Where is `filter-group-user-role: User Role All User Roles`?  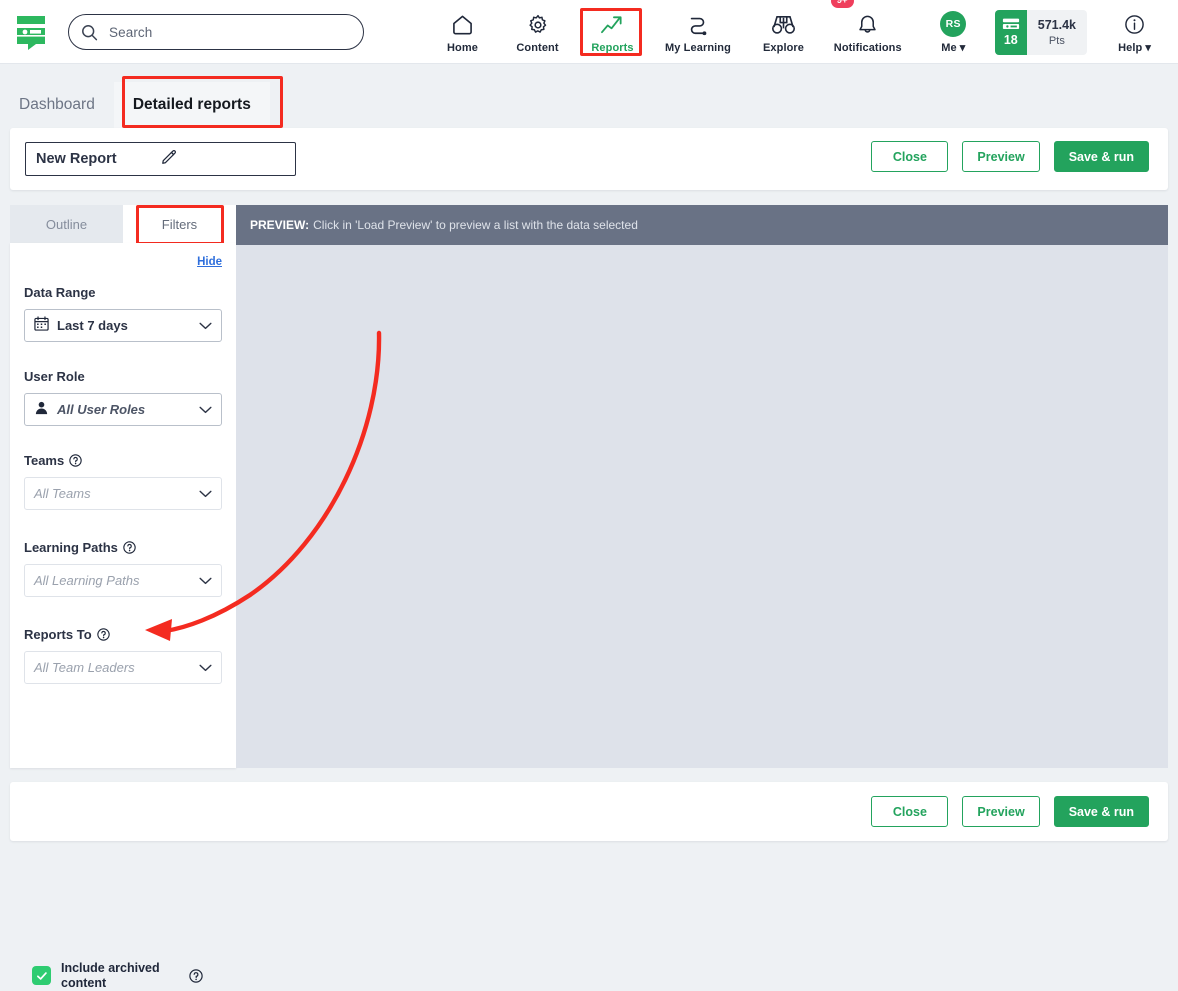
filter-group-user-role: User Role All User Roles is located at coordinates (123, 397).